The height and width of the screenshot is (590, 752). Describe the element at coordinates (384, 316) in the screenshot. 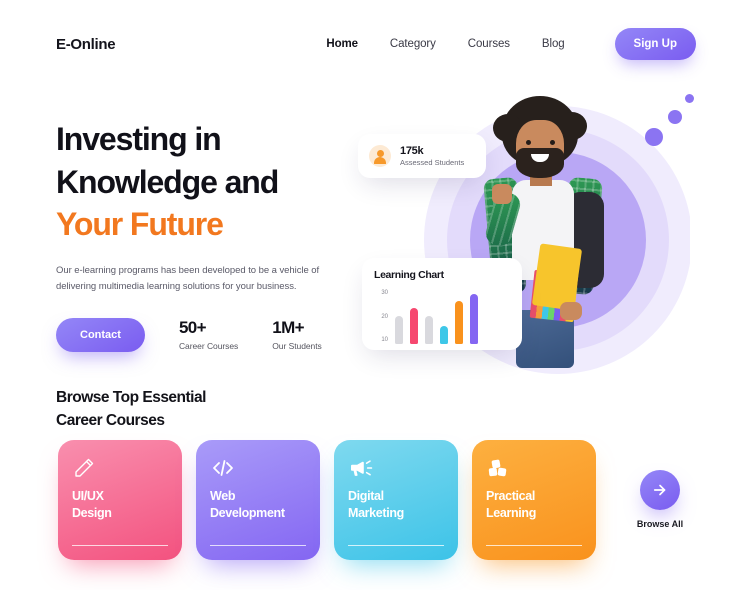

I see `y-tick: 20` at that location.